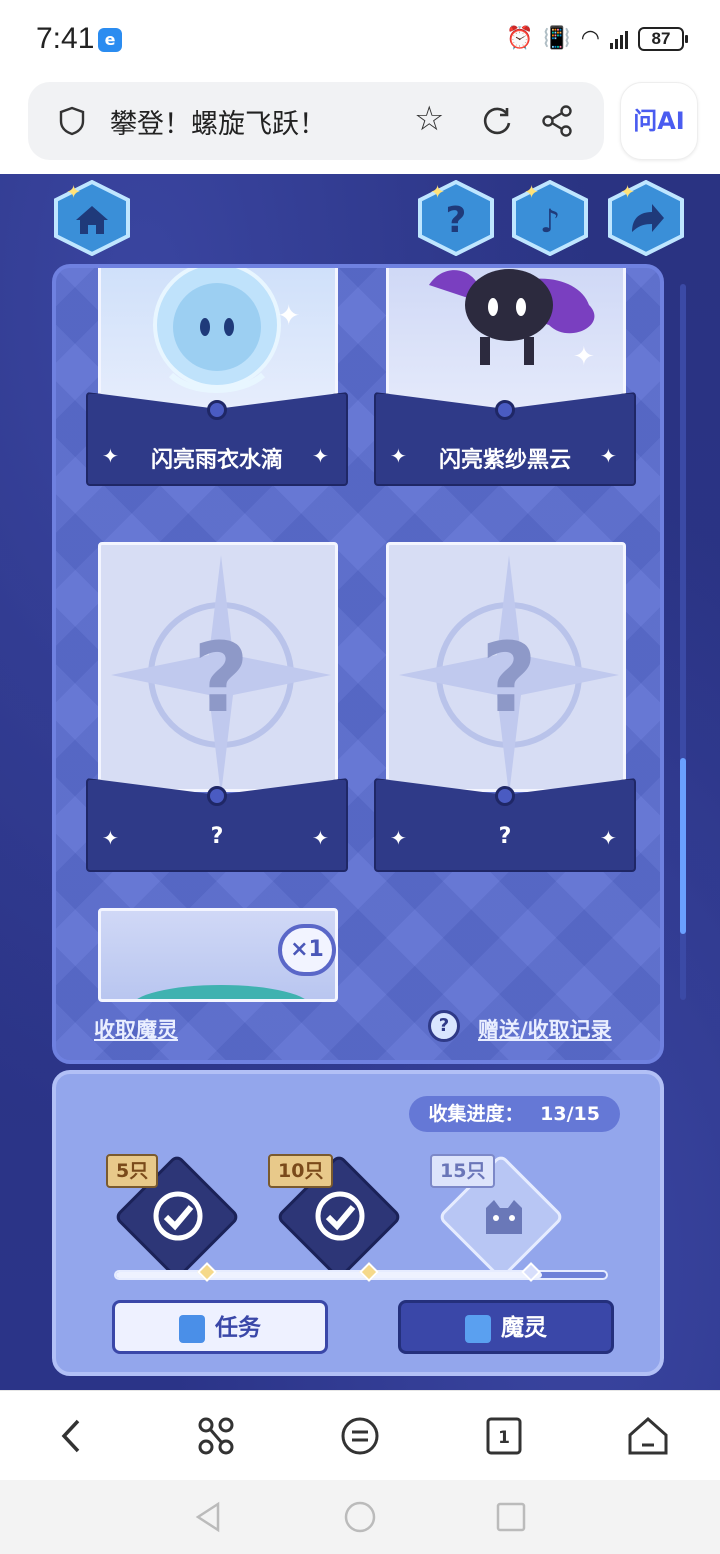 The height and width of the screenshot is (1554, 720). Describe the element at coordinates (301, 1171) in the screenshot. I see `milestone-label: 10只` at that location.